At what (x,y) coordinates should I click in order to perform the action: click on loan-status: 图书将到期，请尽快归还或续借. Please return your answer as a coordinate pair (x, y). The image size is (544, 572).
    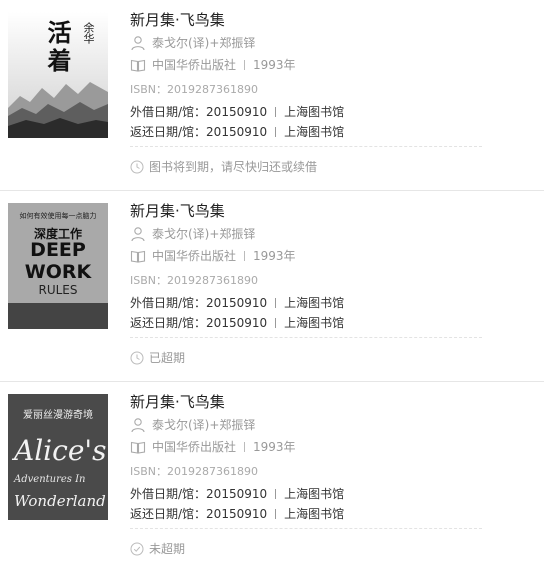
    Looking at the image, I should click on (223, 166).